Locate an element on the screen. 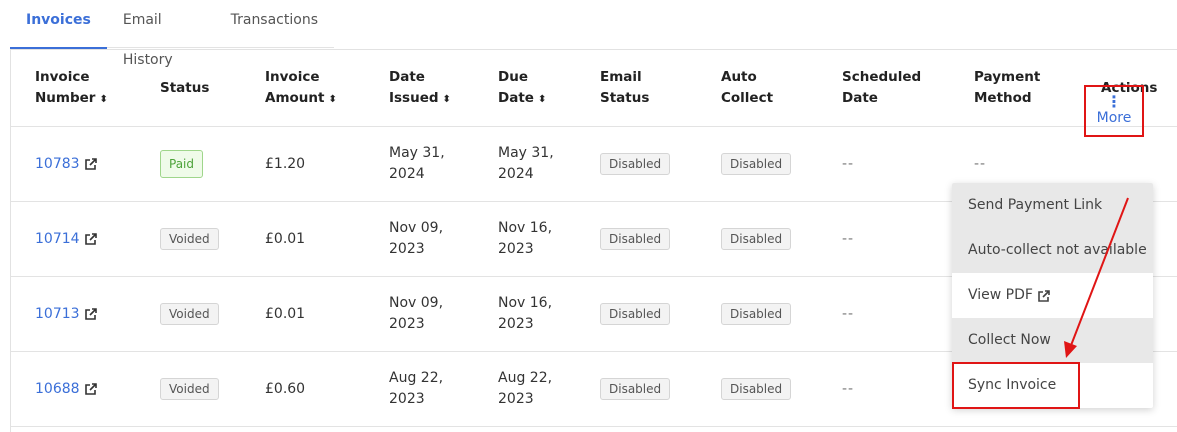 This screenshot has height=432, width=1177. menu-item-send-payment-link: Send Payment Link is located at coordinates (1052, 205).